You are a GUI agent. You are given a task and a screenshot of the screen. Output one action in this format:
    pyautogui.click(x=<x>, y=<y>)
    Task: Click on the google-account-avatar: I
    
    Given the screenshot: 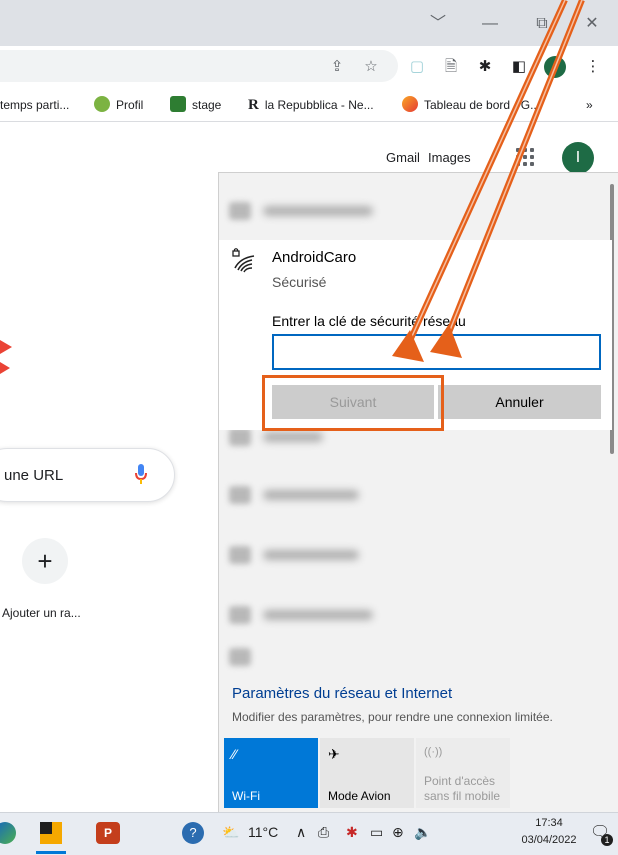 What is the action you would take?
    pyautogui.click(x=578, y=158)
    